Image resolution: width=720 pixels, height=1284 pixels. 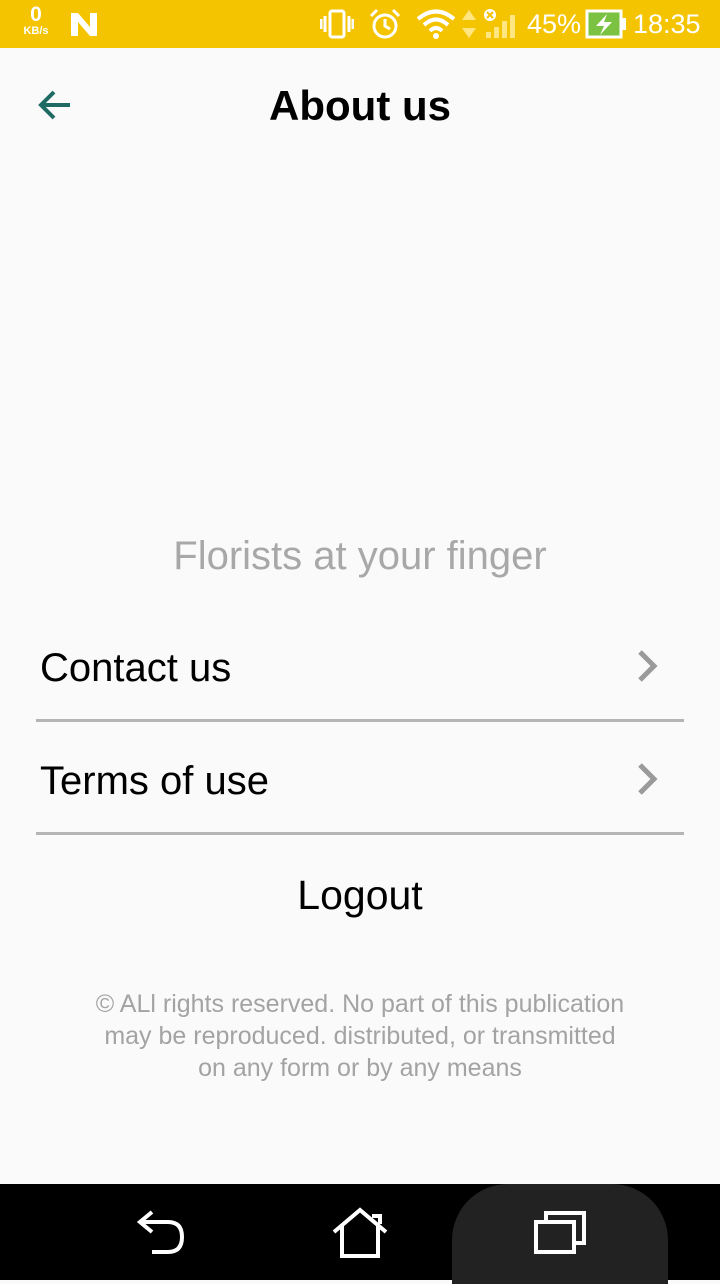 I want to click on network-speed-value: 0, so click(x=36, y=14).